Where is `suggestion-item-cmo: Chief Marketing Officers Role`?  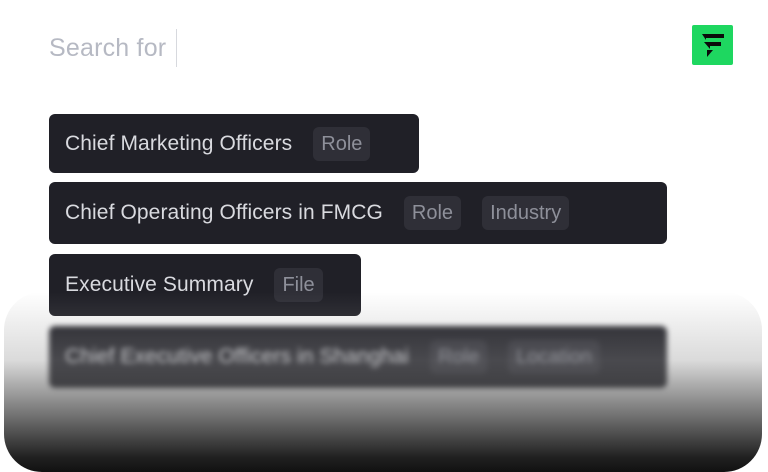
suggestion-item-cmo: Chief Marketing Officers Role is located at coordinates (234, 143).